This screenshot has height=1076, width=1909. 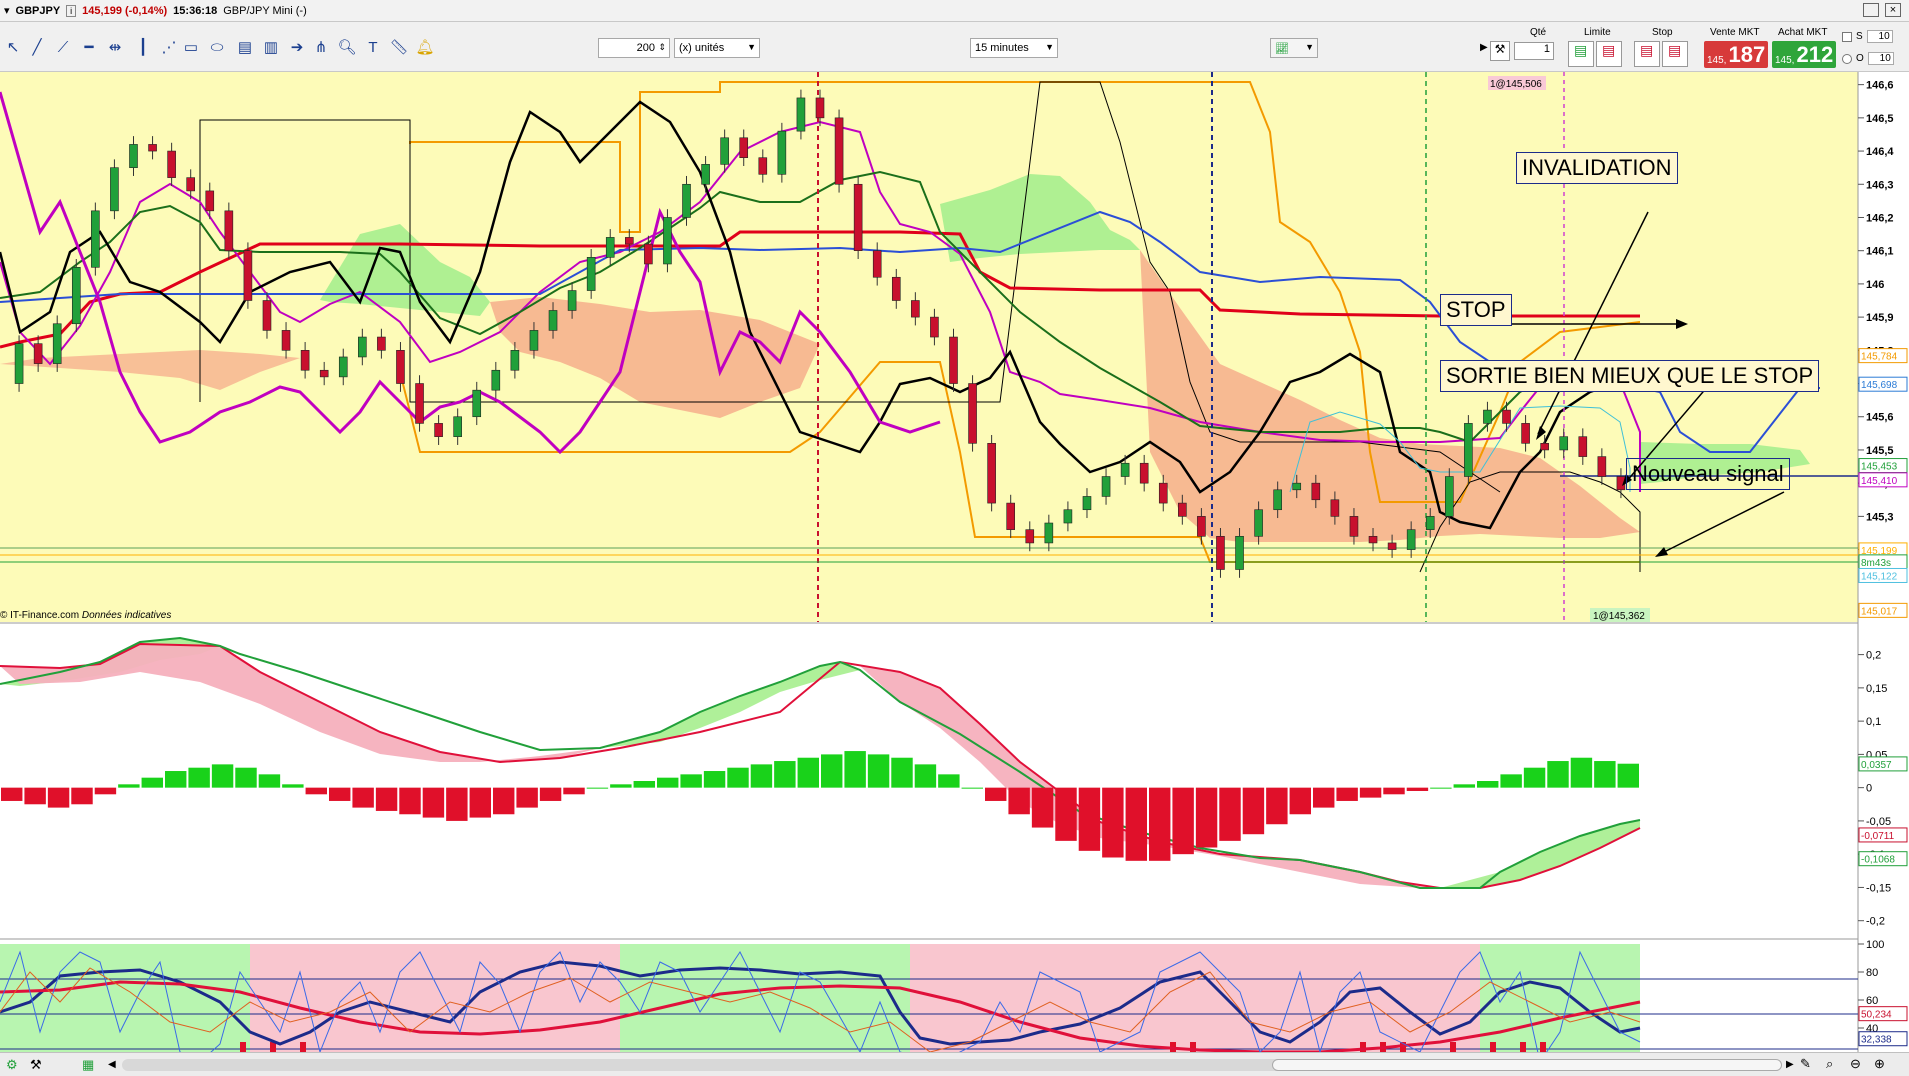 I want to click on qty-input: 1, so click(x=1534, y=51).